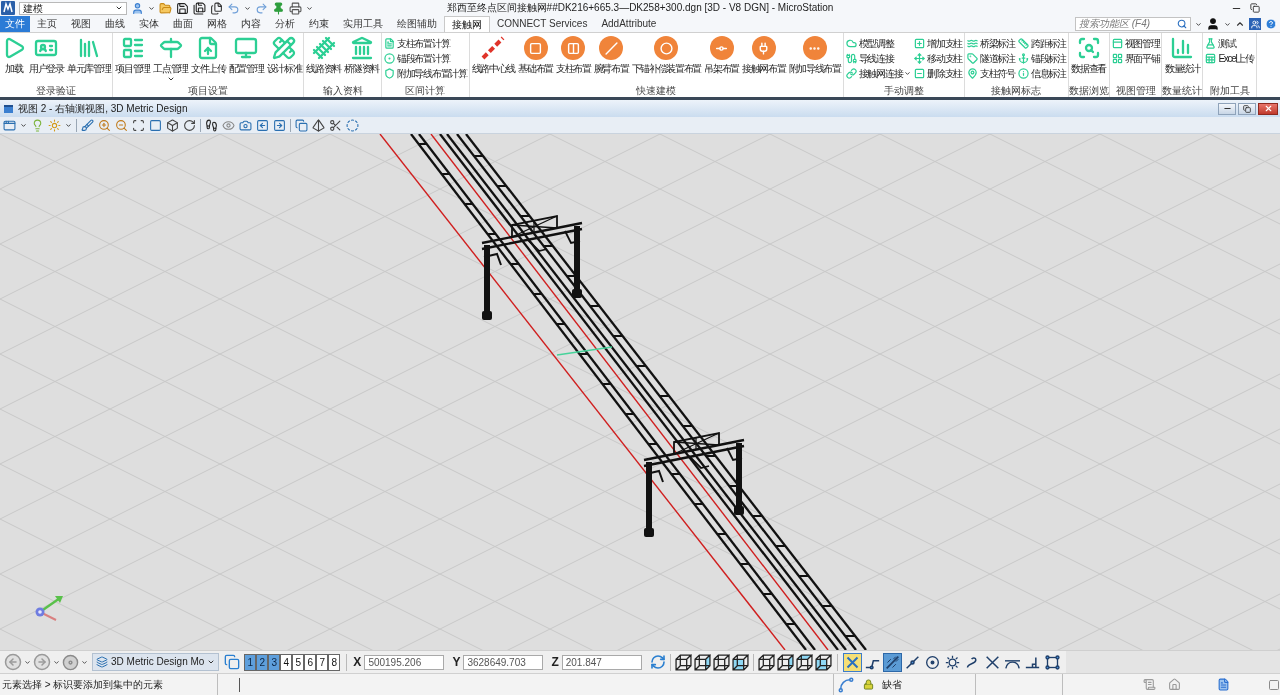 The width and height of the screenshot is (1280, 695). What do you see at coordinates (878, 43) in the screenshot?
I see `ribbon-button: 模型调整` at bounding box center [878, 43].